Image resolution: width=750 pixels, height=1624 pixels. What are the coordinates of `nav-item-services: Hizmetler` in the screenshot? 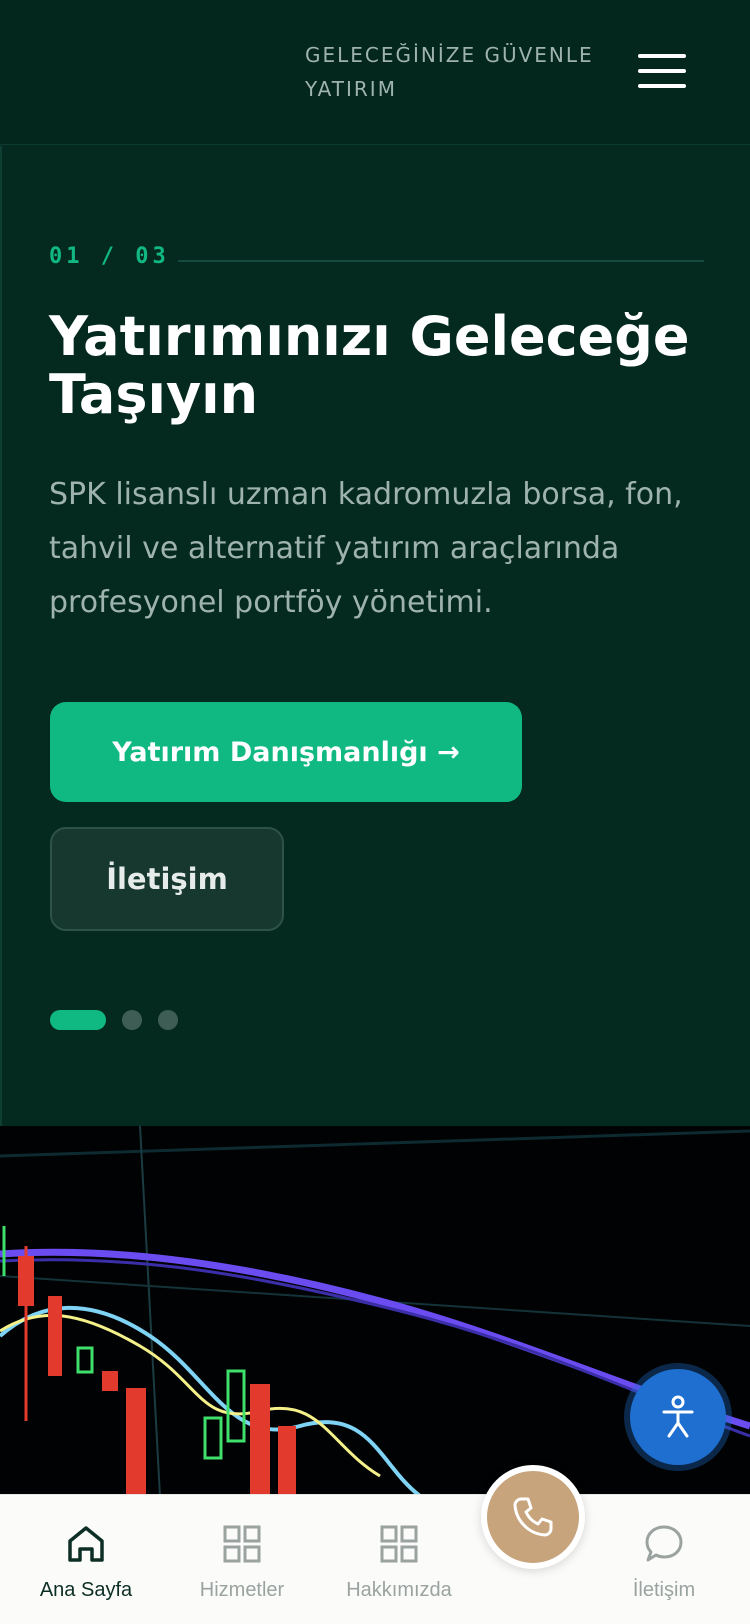 It's located at (242, 1559).